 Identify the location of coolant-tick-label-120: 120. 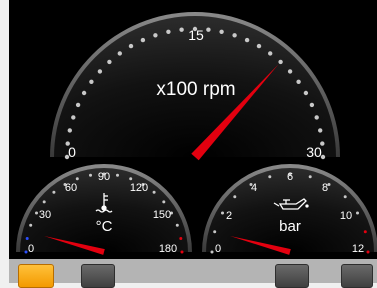
(139, 188).